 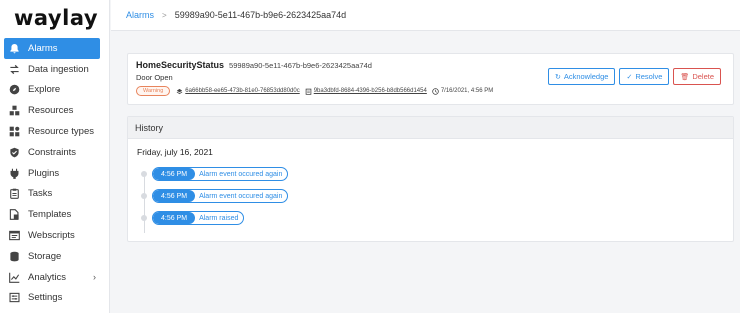 I want to click on database-icon, so click(x=14, y=256).